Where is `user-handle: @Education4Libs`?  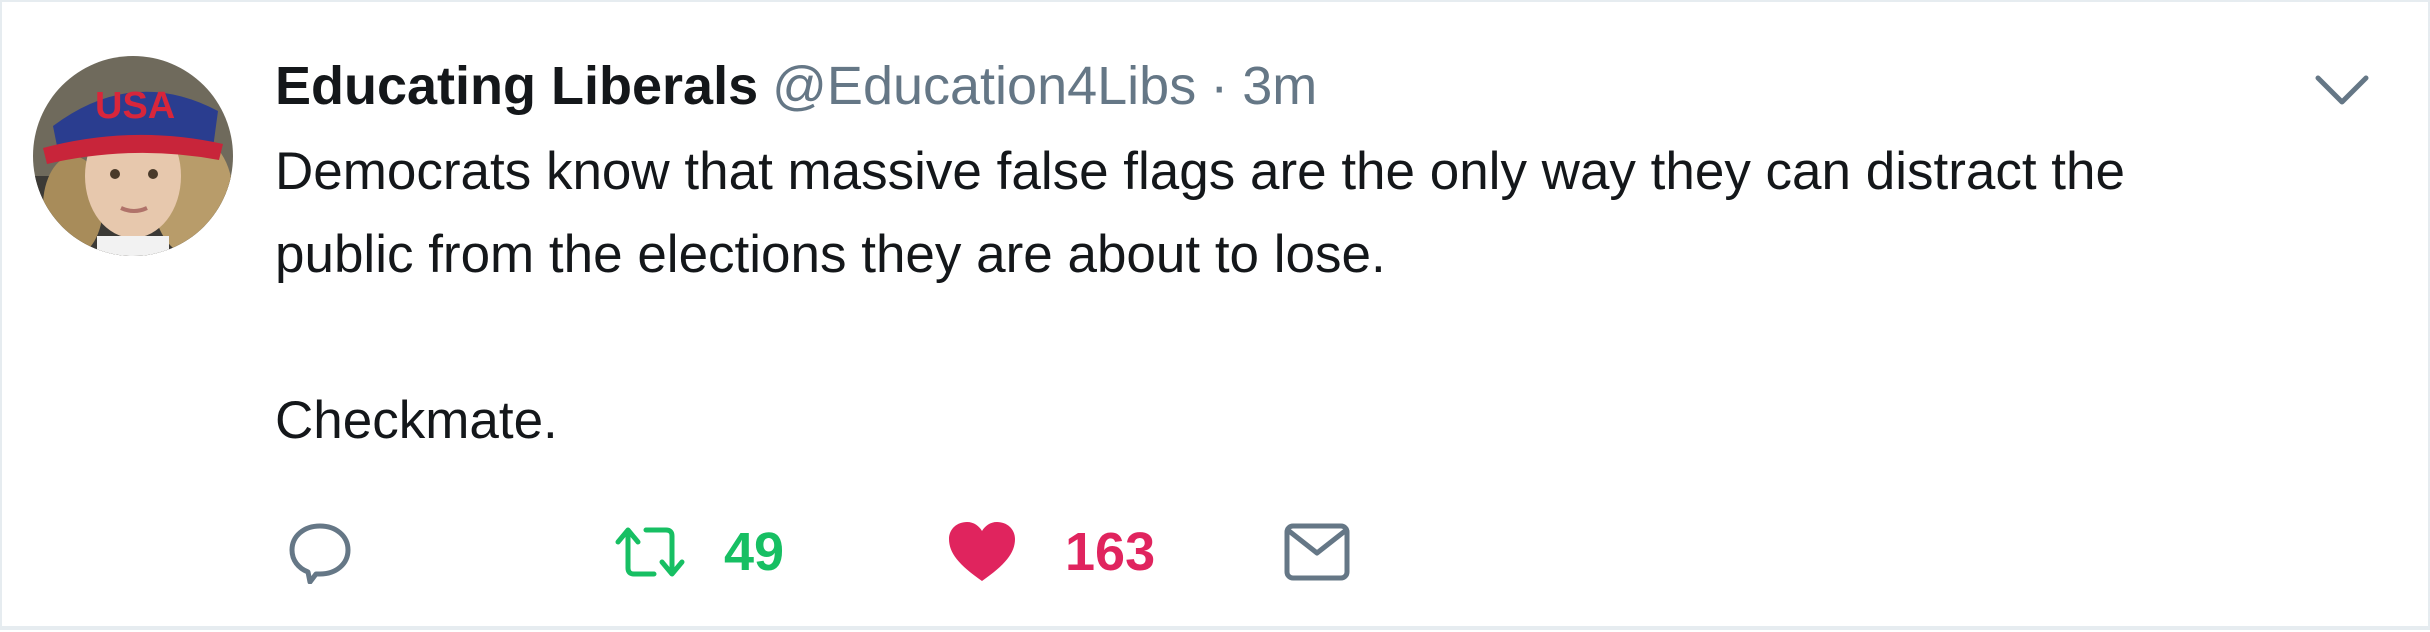 user-handle: @Education4Libs is located at coordinates (984, 86).